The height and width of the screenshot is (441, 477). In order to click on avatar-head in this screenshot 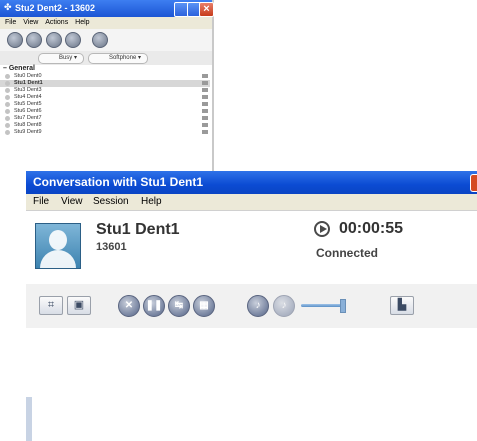, I will do `click(58, 240)`.